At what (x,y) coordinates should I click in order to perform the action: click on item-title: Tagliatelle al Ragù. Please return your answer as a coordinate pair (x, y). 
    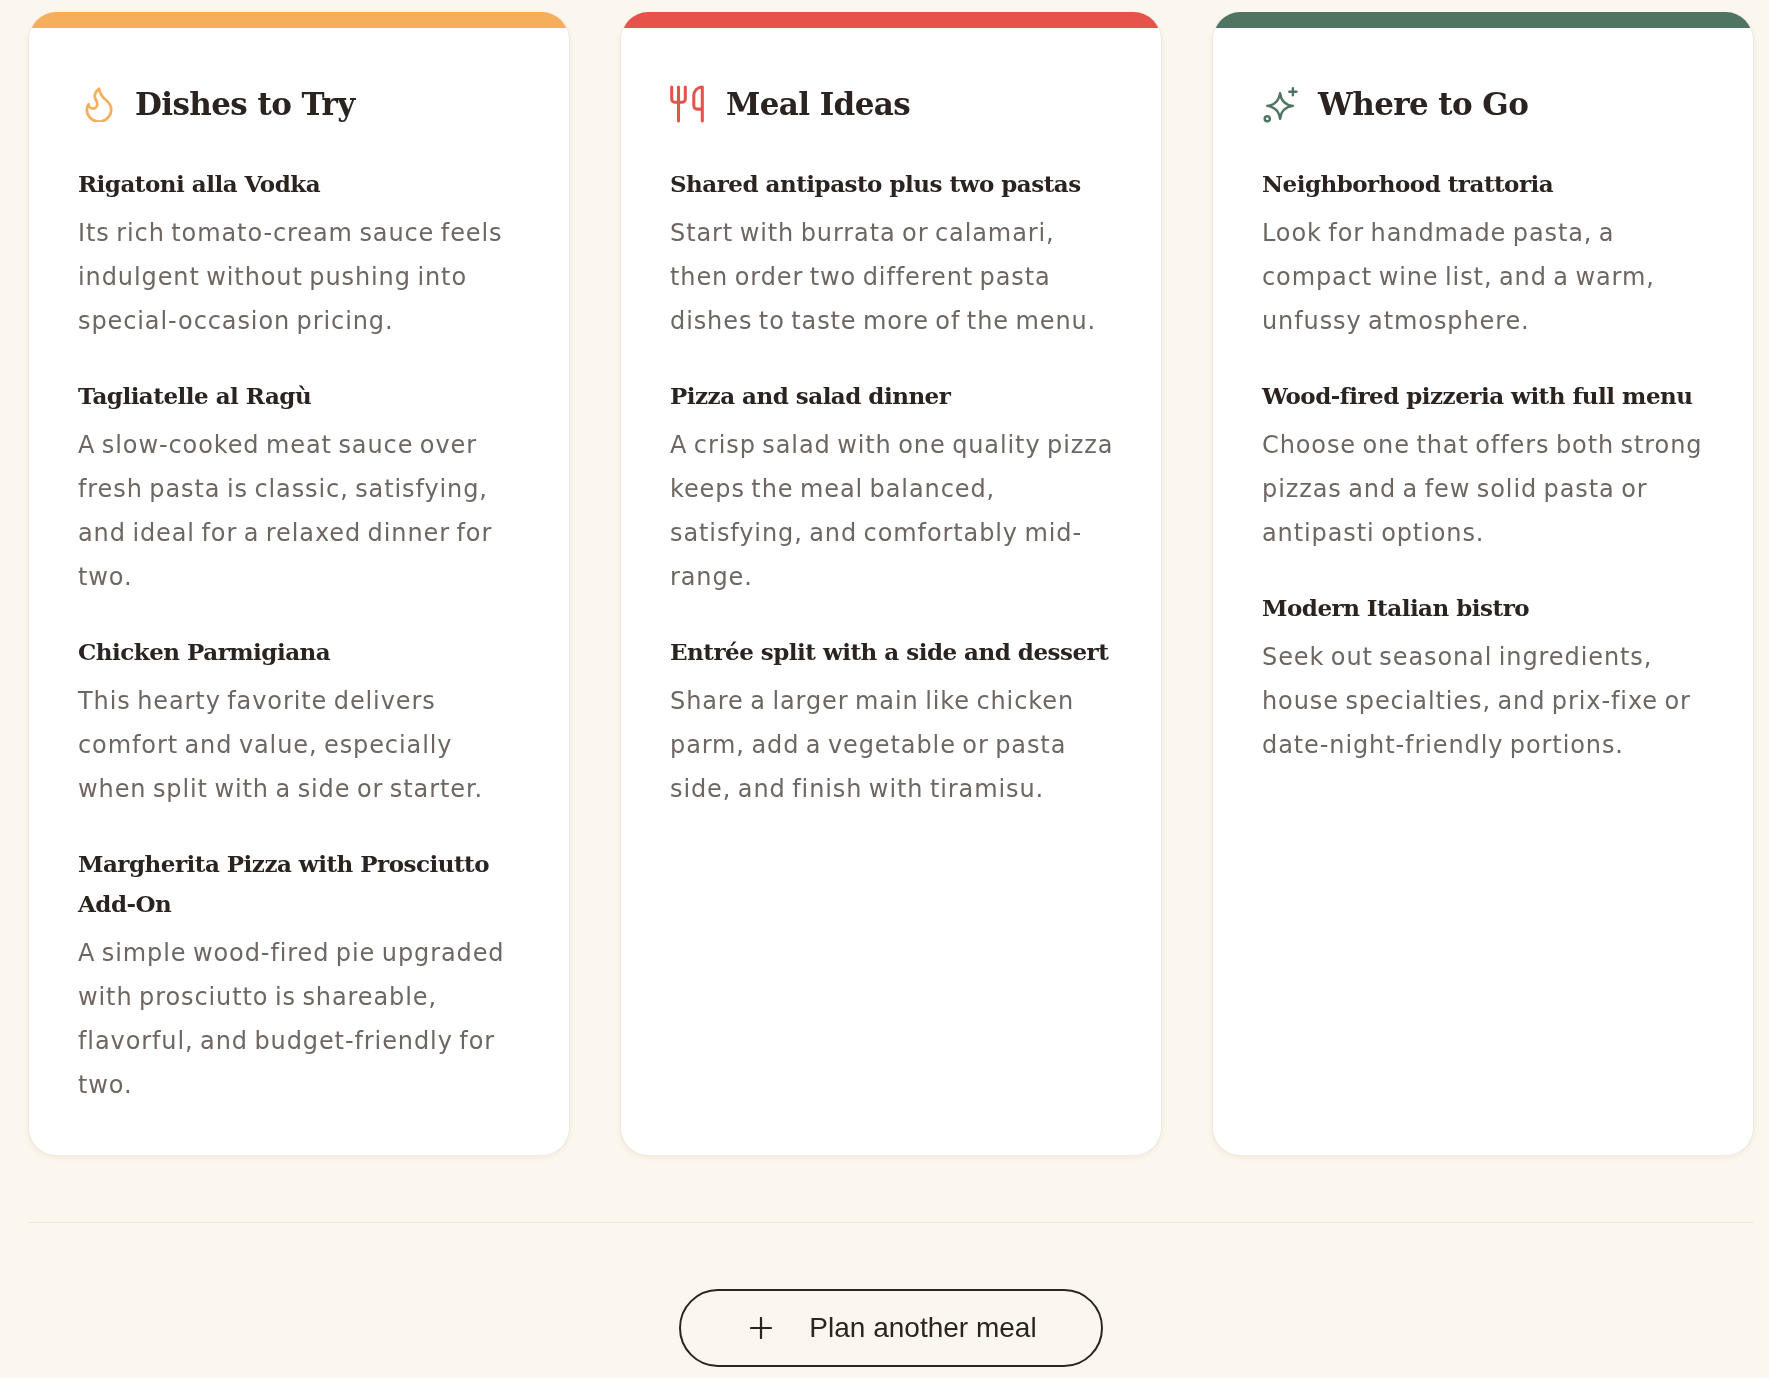
    Looking at the image, I should click on (195, 396).